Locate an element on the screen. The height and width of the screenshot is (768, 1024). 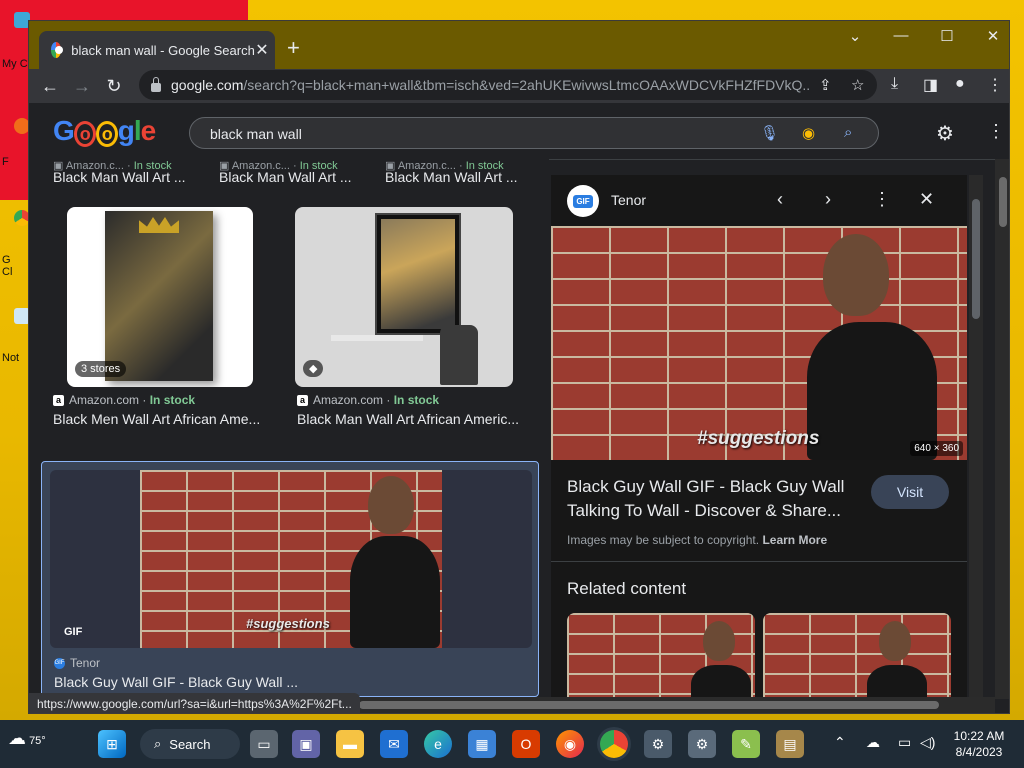
start-icon: ⊞ is located at coordinates (112, 744).